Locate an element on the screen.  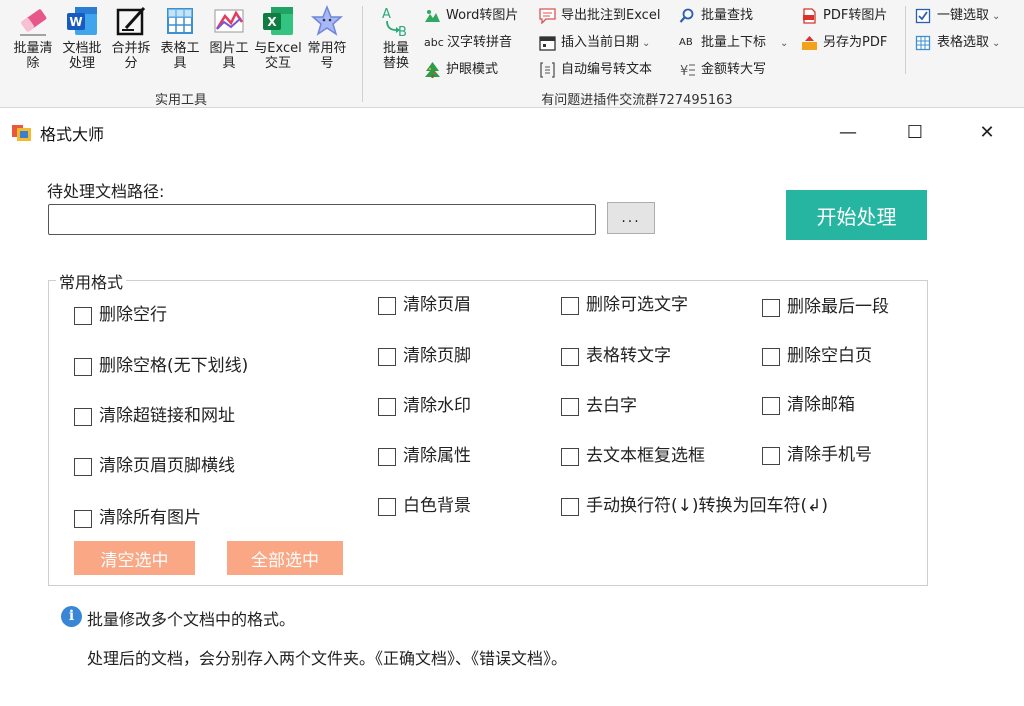
word-to-image-label: Word转图片 is located at coordinates (482, 15).